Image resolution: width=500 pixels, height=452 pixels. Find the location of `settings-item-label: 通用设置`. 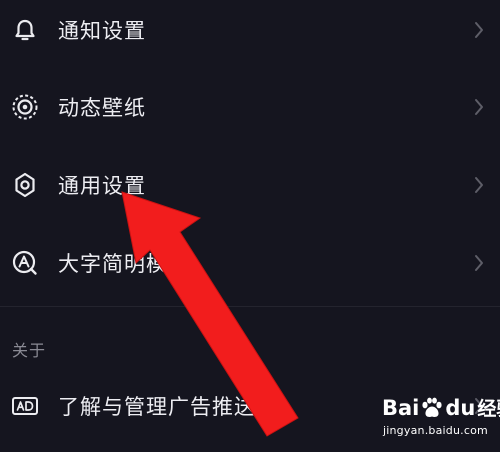

settings-item-label: 通用设置 is located at coordinates (102, 186).